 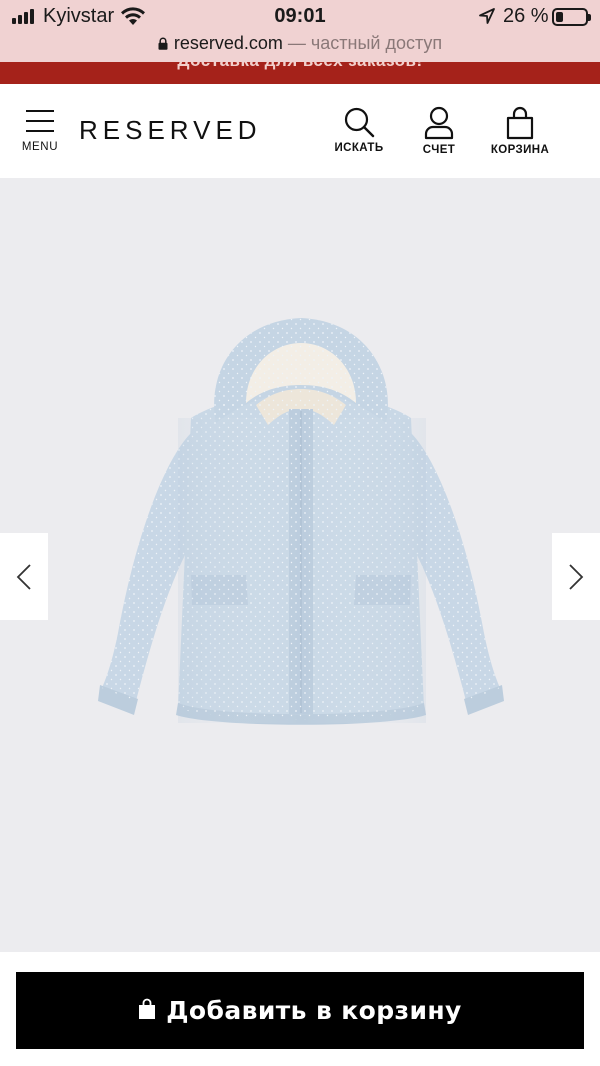 I want to click on chevron-left-icon, so click(x=23, y=576).